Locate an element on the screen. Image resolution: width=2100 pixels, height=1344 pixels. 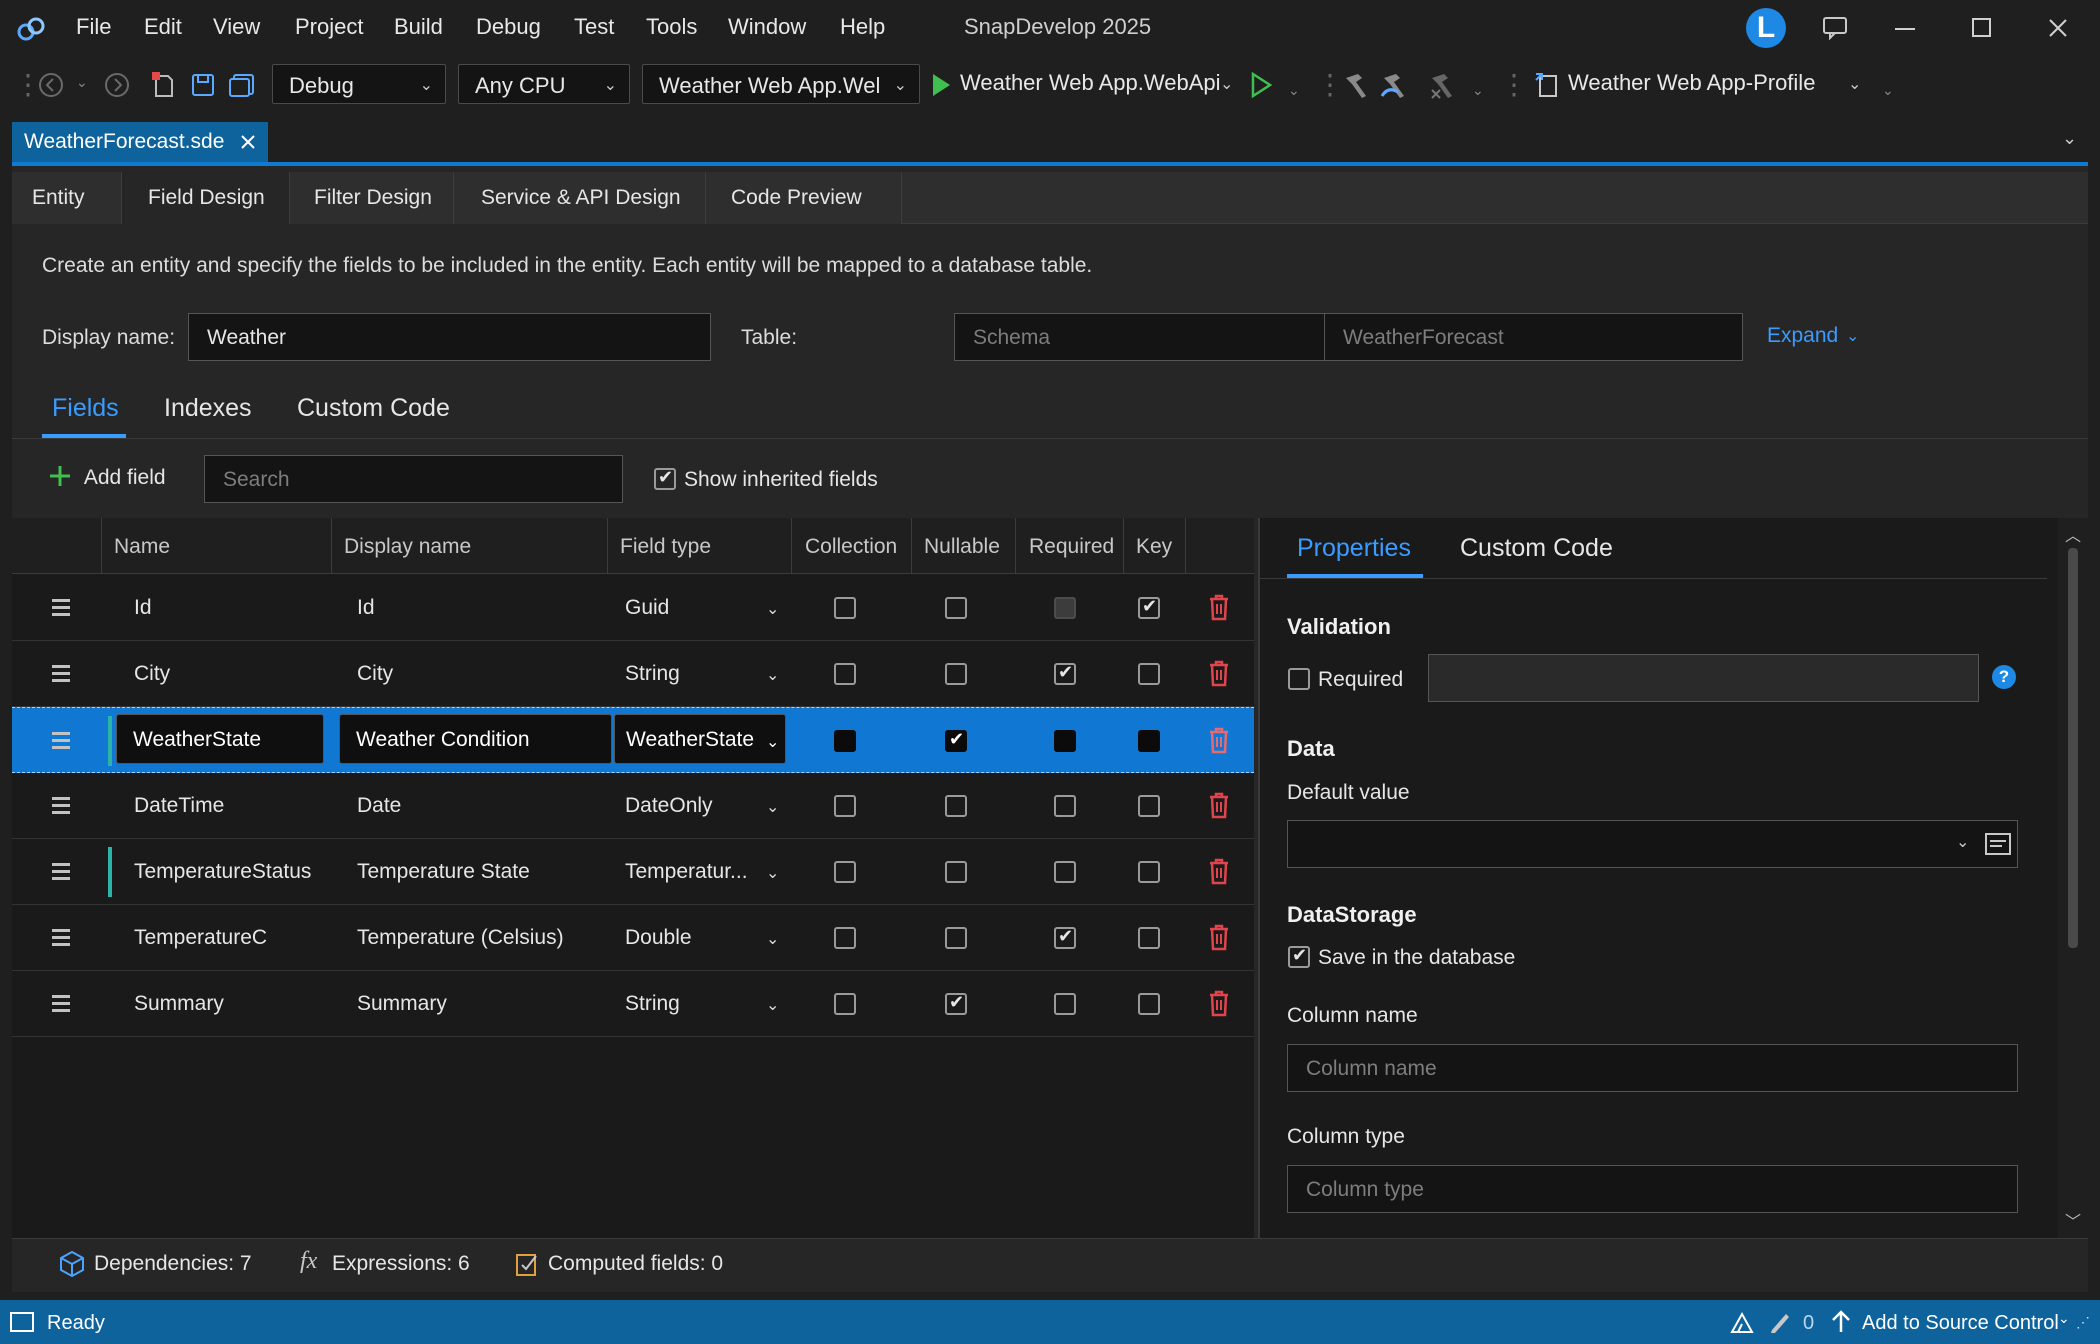
help-icon: ? is located at coordinates (2004, 677).